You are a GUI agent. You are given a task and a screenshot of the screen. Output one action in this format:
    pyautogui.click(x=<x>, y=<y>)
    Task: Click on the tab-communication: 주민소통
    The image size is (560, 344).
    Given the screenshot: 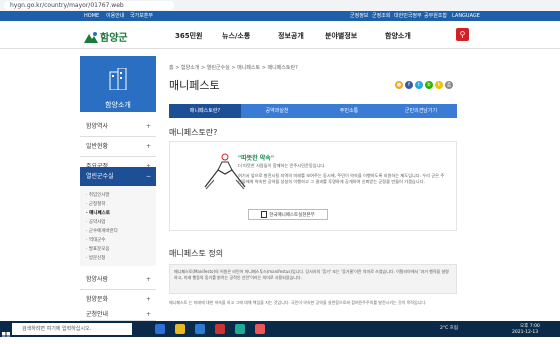 What is the action you would take?
    pyautogui.click(x=349, y=111)
    